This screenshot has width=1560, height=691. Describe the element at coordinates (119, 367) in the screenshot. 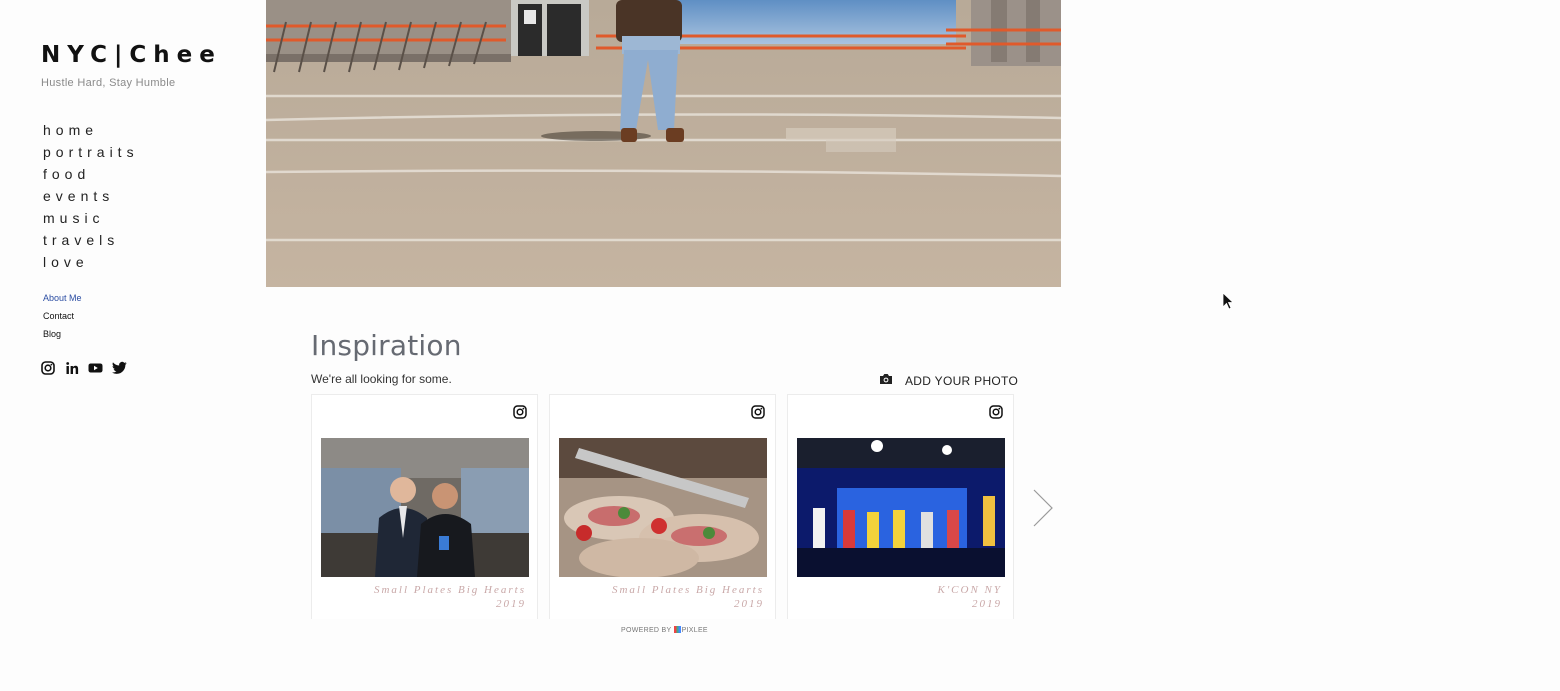

I see `twitter-icon` at that location.